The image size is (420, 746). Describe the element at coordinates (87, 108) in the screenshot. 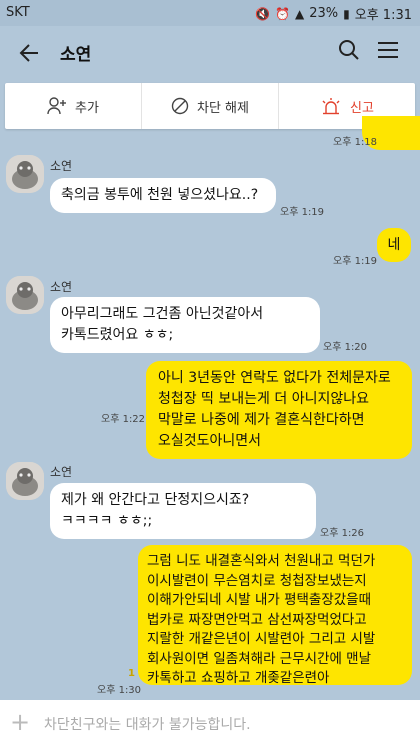

I see `add-label: 추가` at that location.